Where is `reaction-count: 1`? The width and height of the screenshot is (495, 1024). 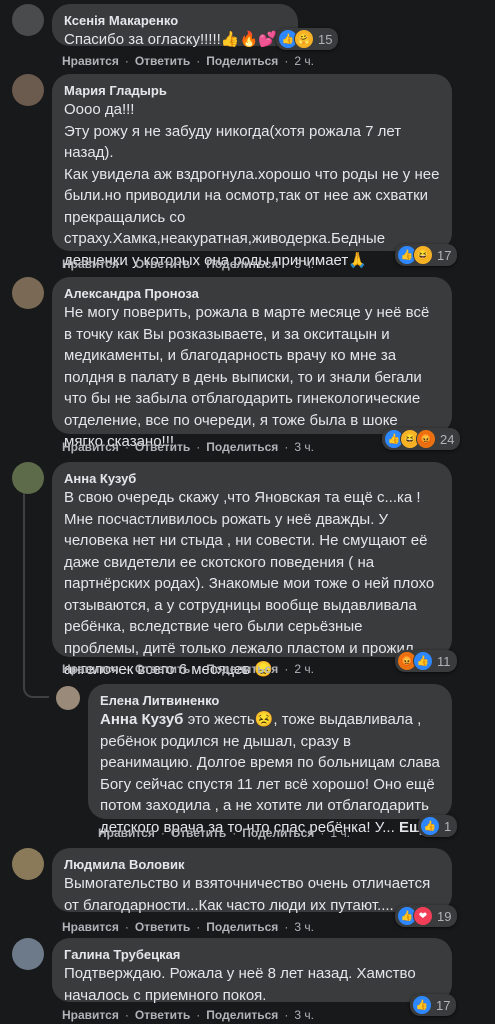
reaction-count: 1 is located at coordinates (448, 826).